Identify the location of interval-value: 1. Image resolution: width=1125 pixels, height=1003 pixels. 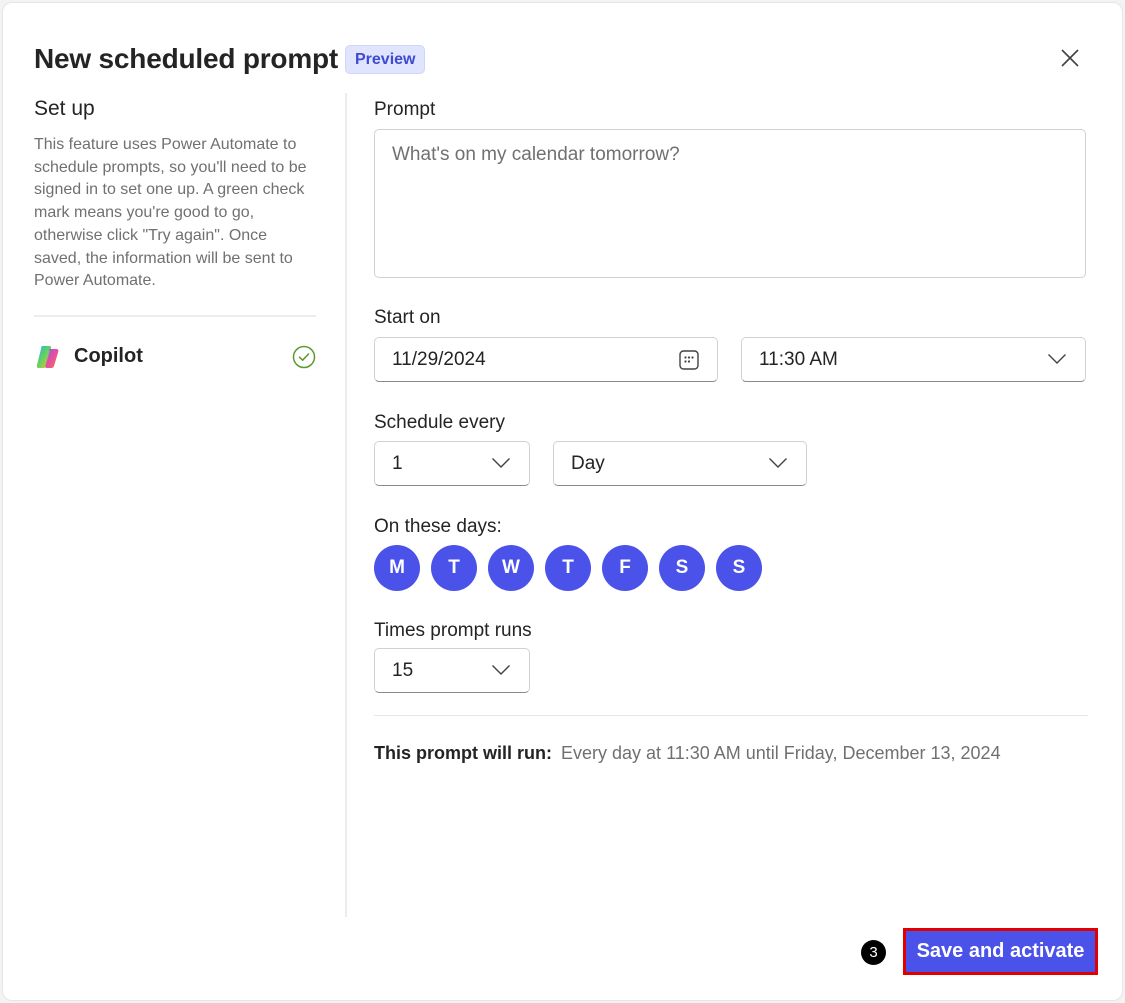
(397, 463).